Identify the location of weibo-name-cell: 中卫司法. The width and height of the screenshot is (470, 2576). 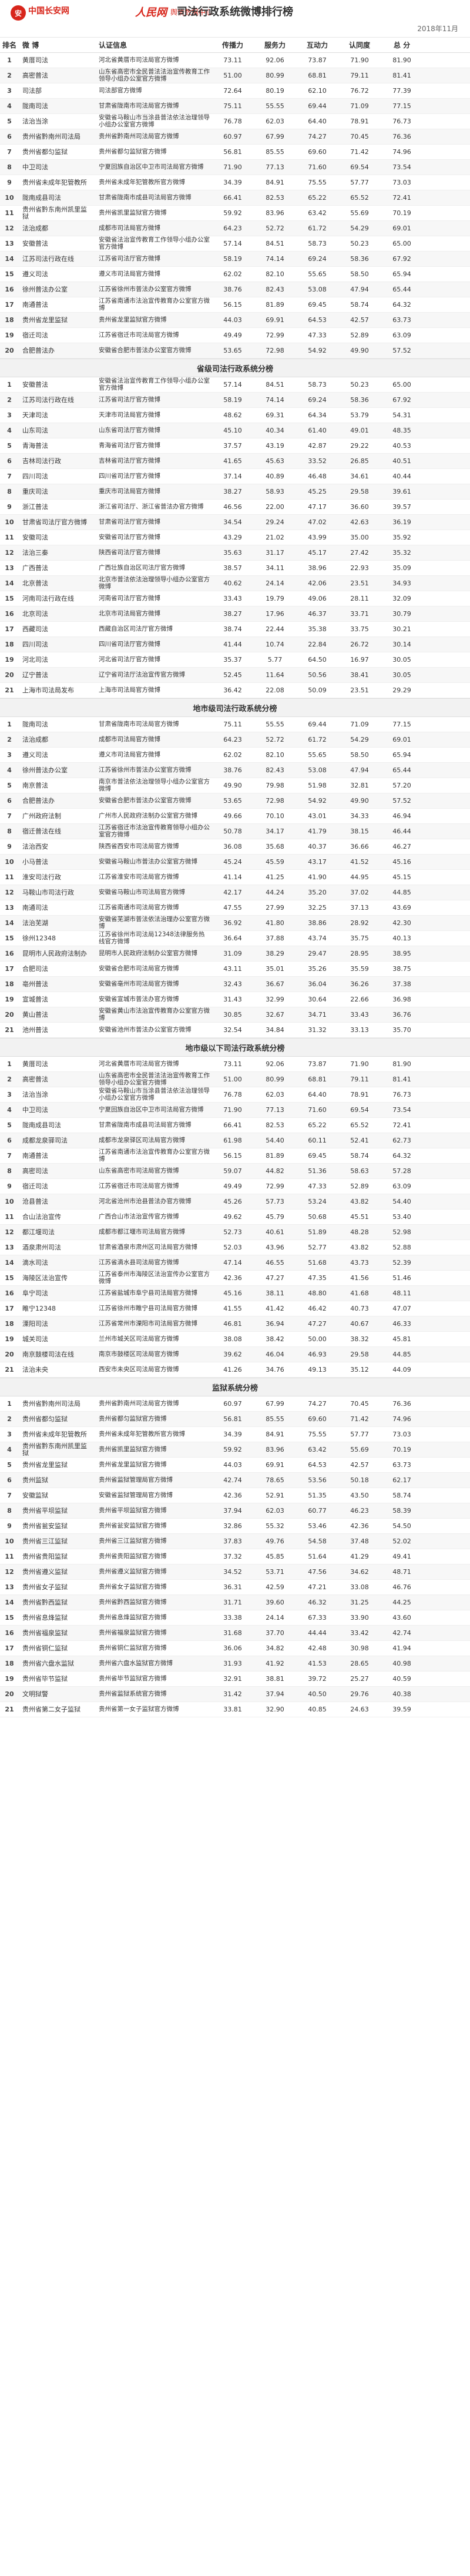
(56, 1110).